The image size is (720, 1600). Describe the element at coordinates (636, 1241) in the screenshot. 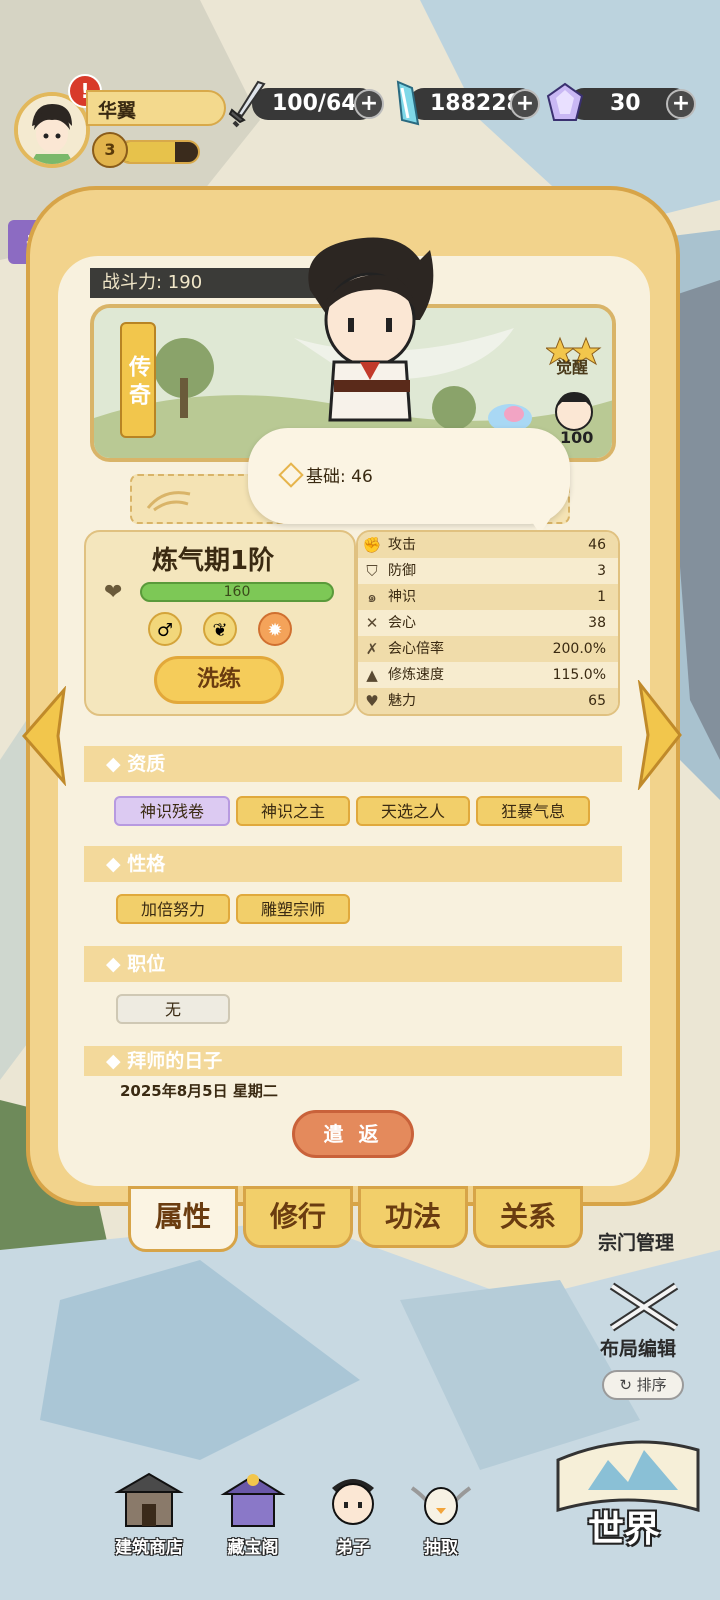

I see `sect-management-label: 宗门管理` at that location.